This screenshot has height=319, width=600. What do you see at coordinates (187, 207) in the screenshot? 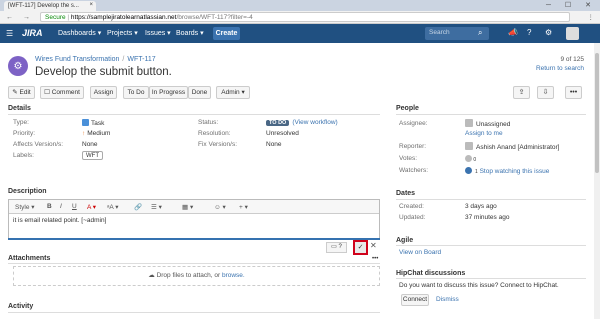
I see `table-icon: ▦ ▾` at bounding box center [187, 207].